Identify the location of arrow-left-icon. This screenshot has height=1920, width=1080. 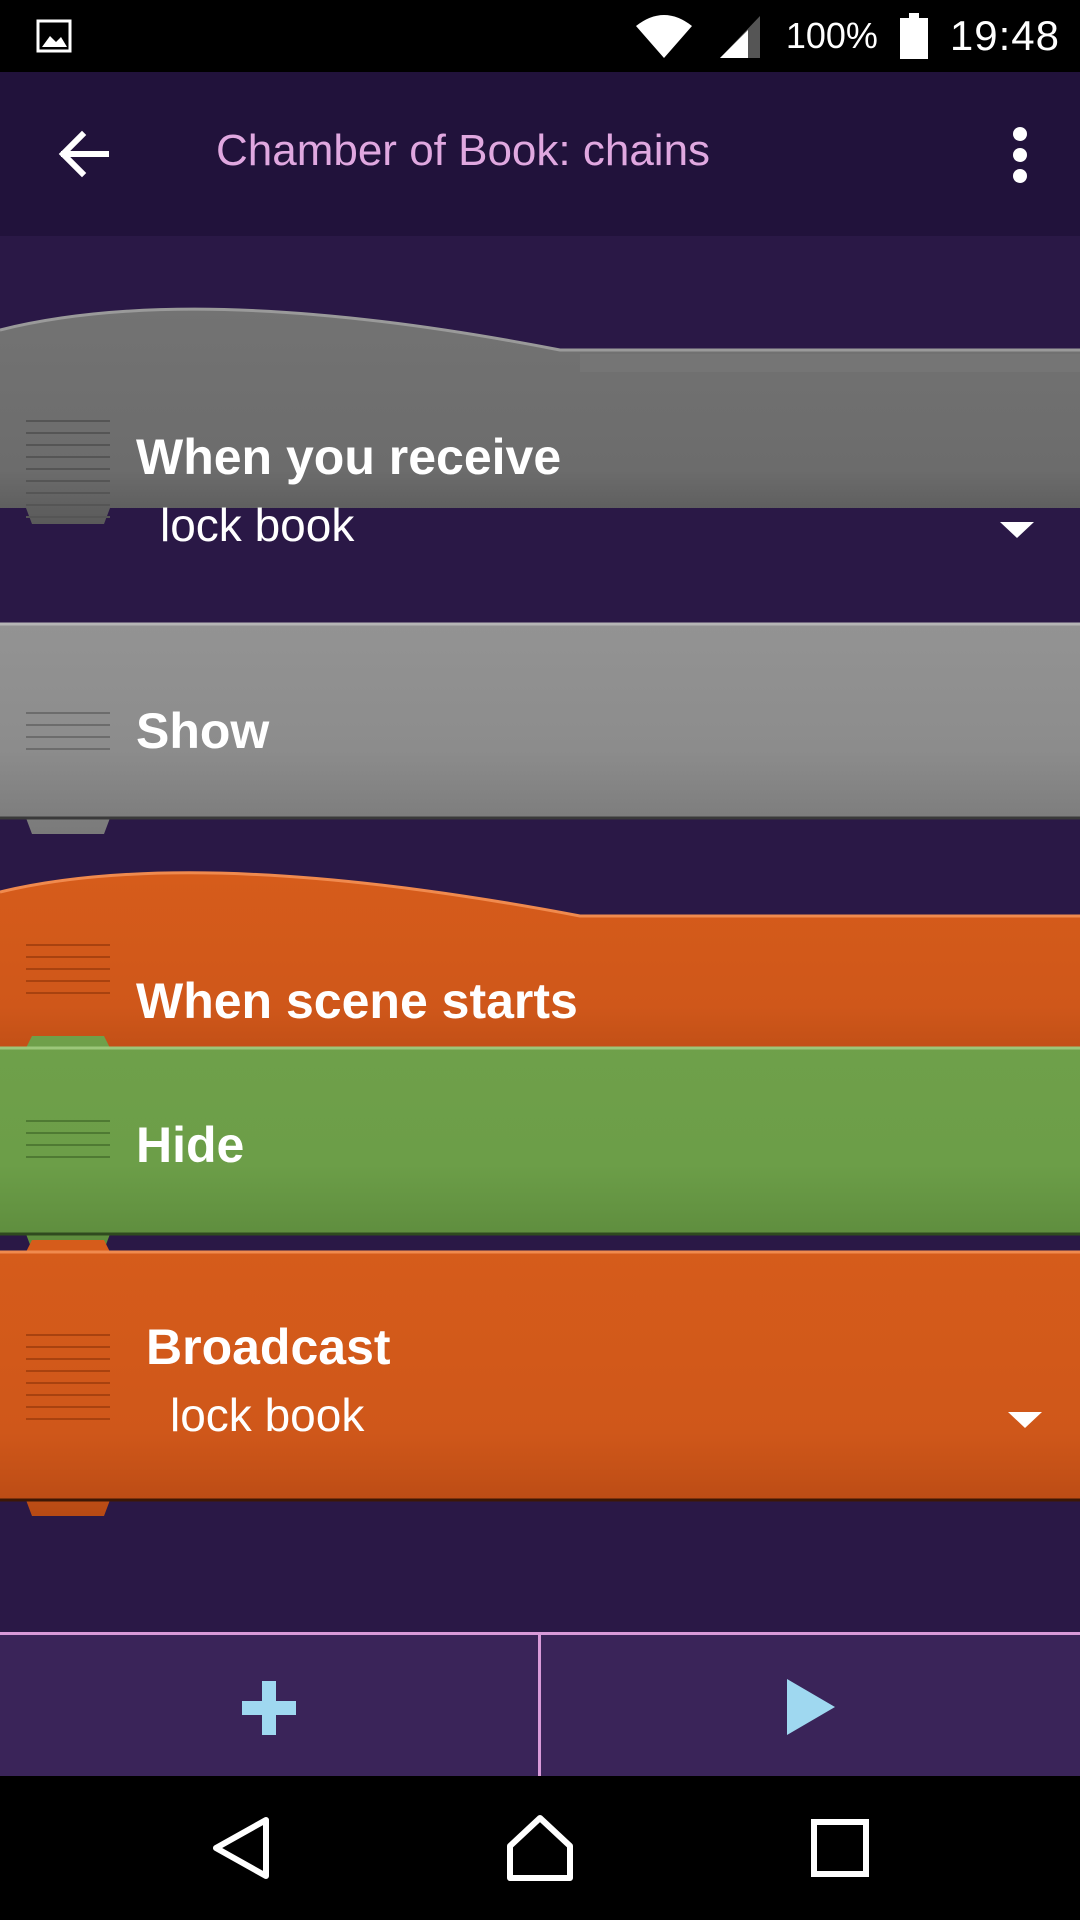
(84, 154).